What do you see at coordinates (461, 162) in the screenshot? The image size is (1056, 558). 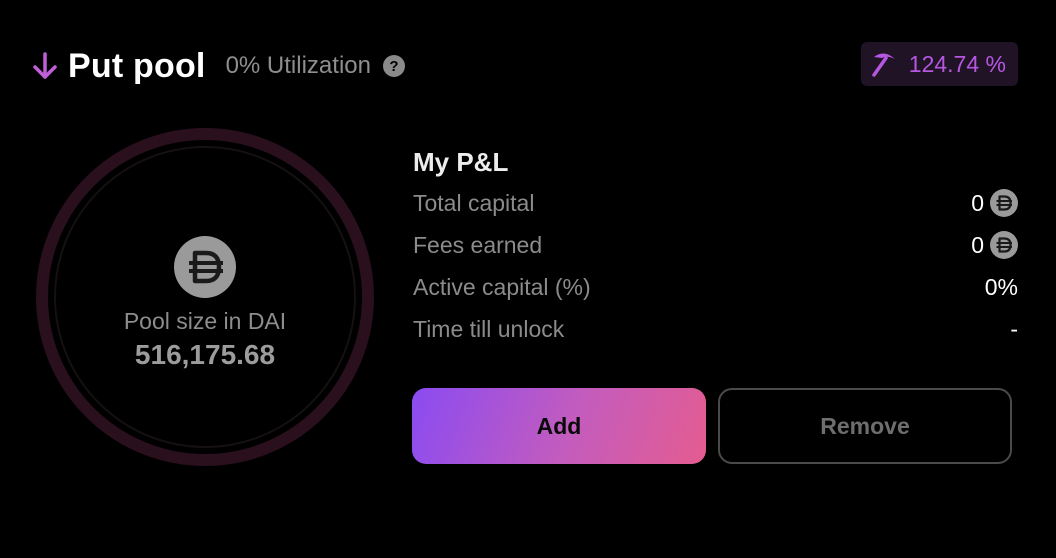 I see `pnl-title: My P&L` at bounding box center [461, 162].